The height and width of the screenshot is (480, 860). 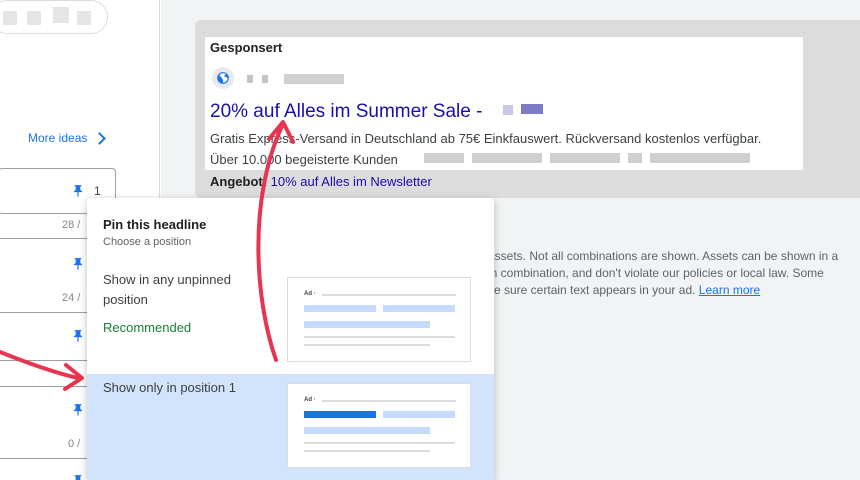 What do you see at coordinates (155, 224) in the screenshot?
I see `popup-title: Pin this headline` at bounding box center [155, 224].